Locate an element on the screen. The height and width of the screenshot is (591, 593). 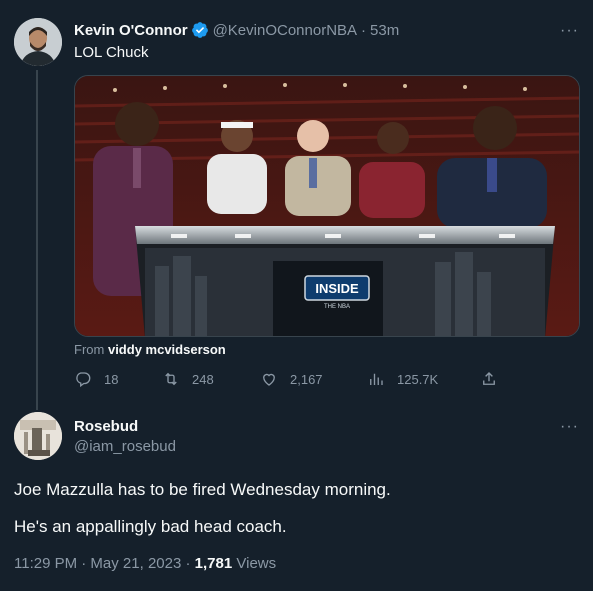
views-button: 125.7K is located at coordinates (402, 379).